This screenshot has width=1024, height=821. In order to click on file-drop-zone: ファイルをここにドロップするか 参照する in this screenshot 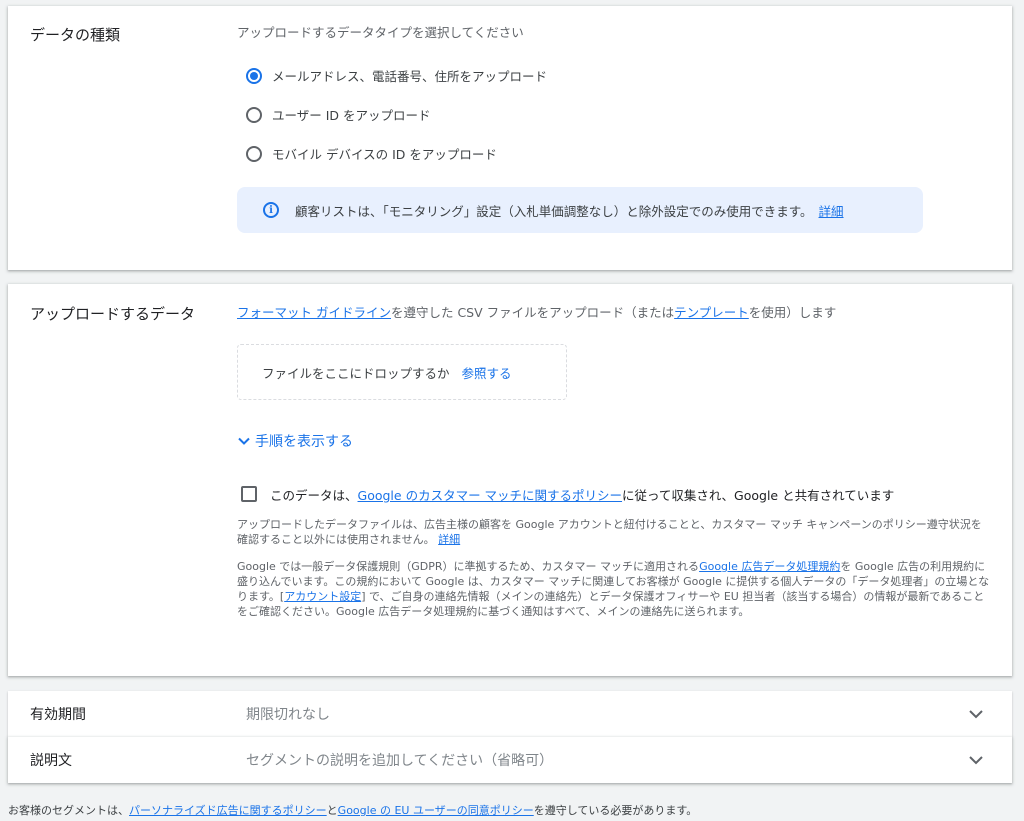, I will do `click(402, 372)`.